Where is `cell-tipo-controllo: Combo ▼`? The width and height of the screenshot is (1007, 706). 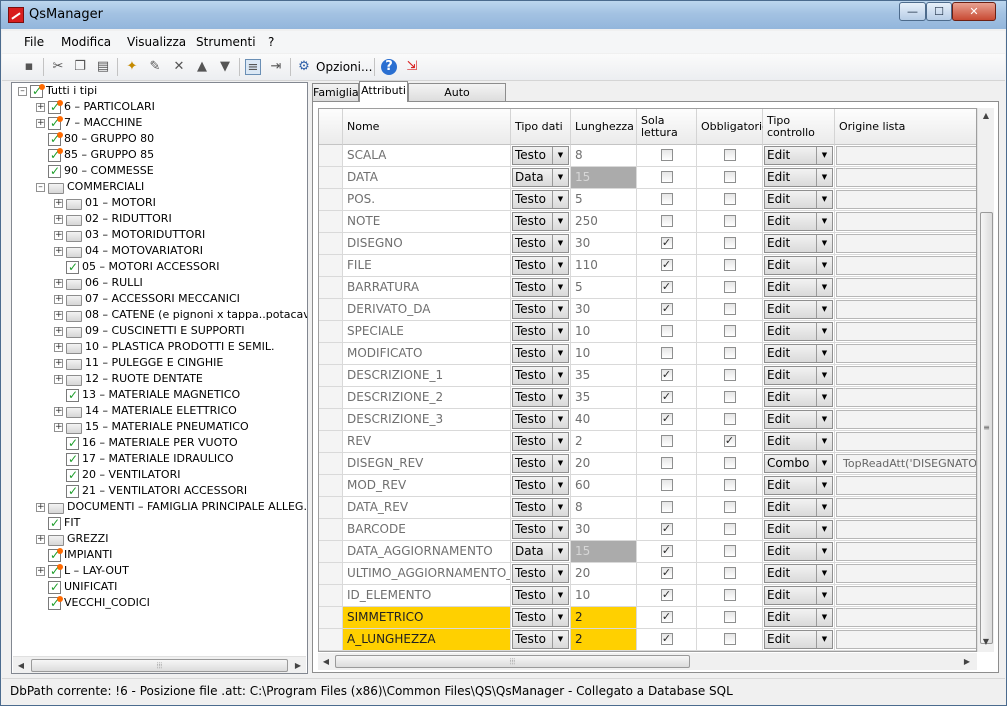 cell-tipo-controllo: Combo ▼ is located at coordinates (799, 464).